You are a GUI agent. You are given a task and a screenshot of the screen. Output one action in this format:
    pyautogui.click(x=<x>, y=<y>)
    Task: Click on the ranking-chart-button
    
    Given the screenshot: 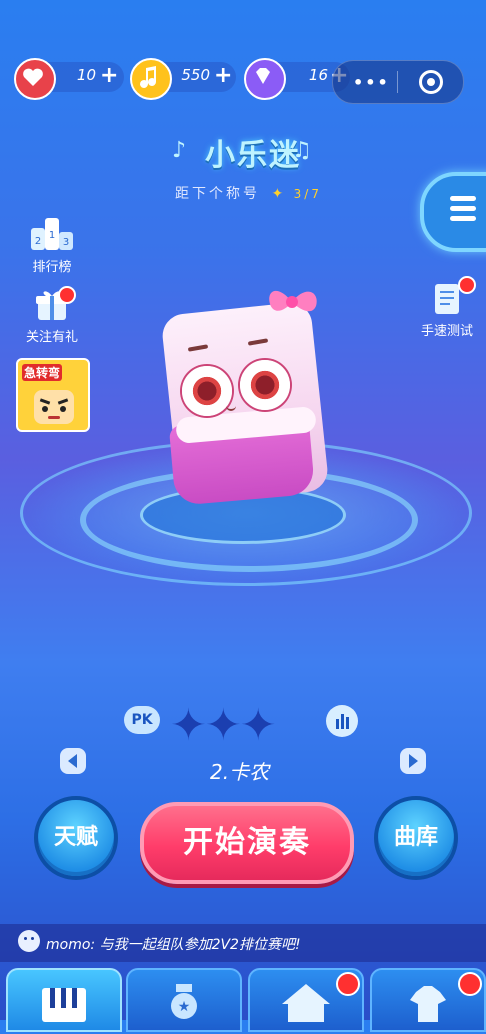 What is the action you would take?
    pyautogui.click(x=342, y=721)
    